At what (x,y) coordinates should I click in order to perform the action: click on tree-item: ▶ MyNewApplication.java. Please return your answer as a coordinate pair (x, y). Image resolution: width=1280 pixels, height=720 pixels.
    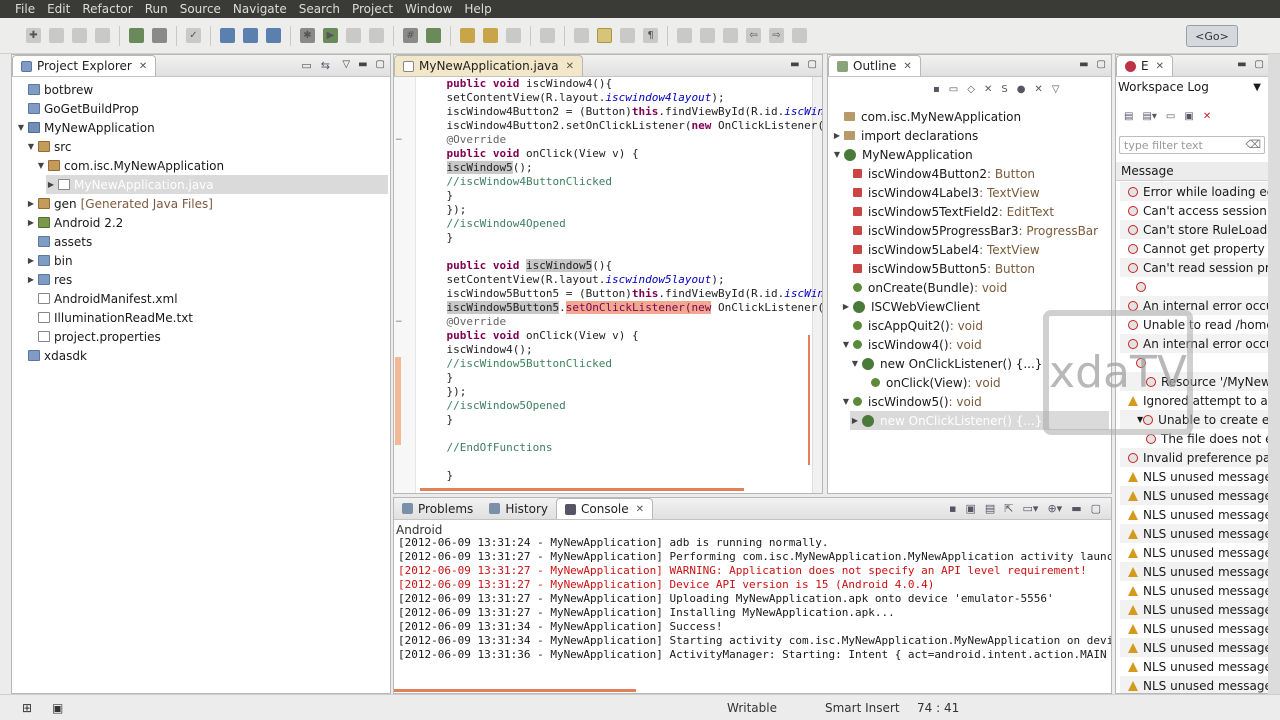
    Looking at the image, I should click on (217, 184).